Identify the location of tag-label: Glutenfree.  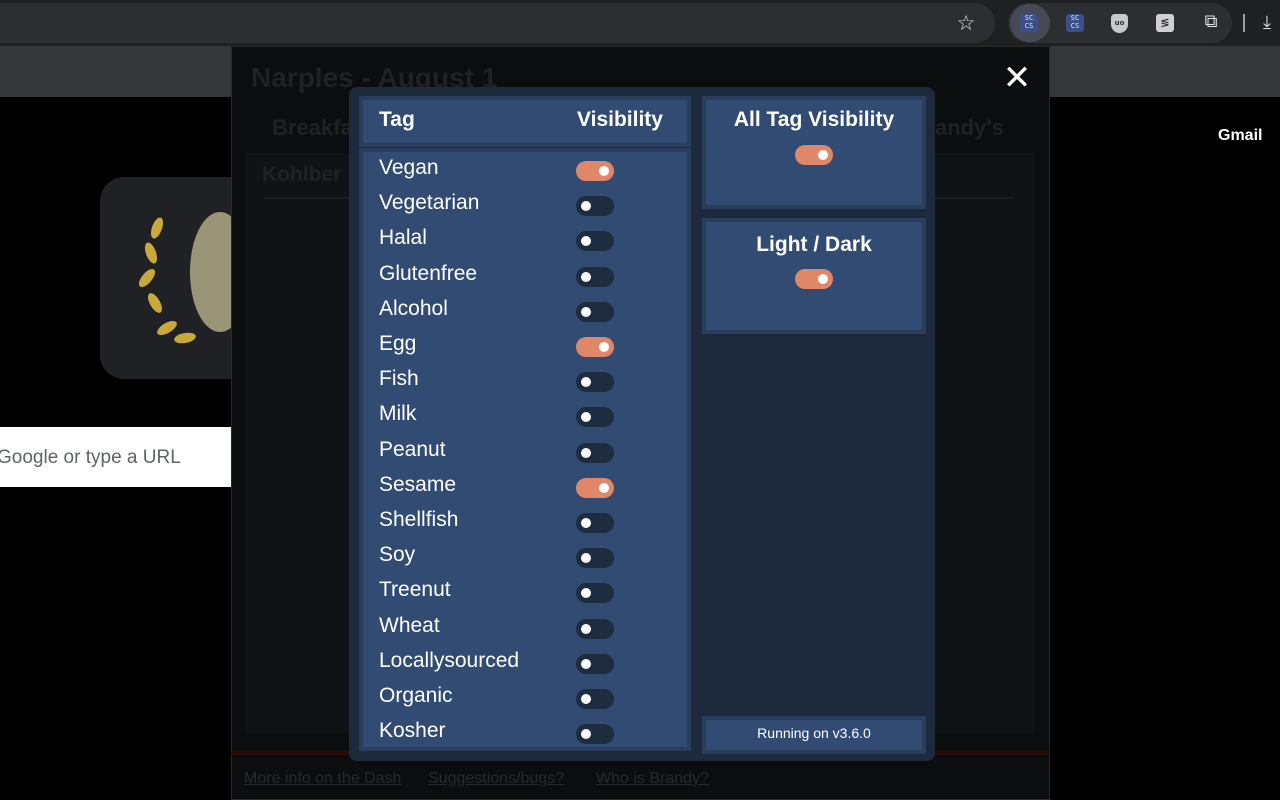
(428, 273).